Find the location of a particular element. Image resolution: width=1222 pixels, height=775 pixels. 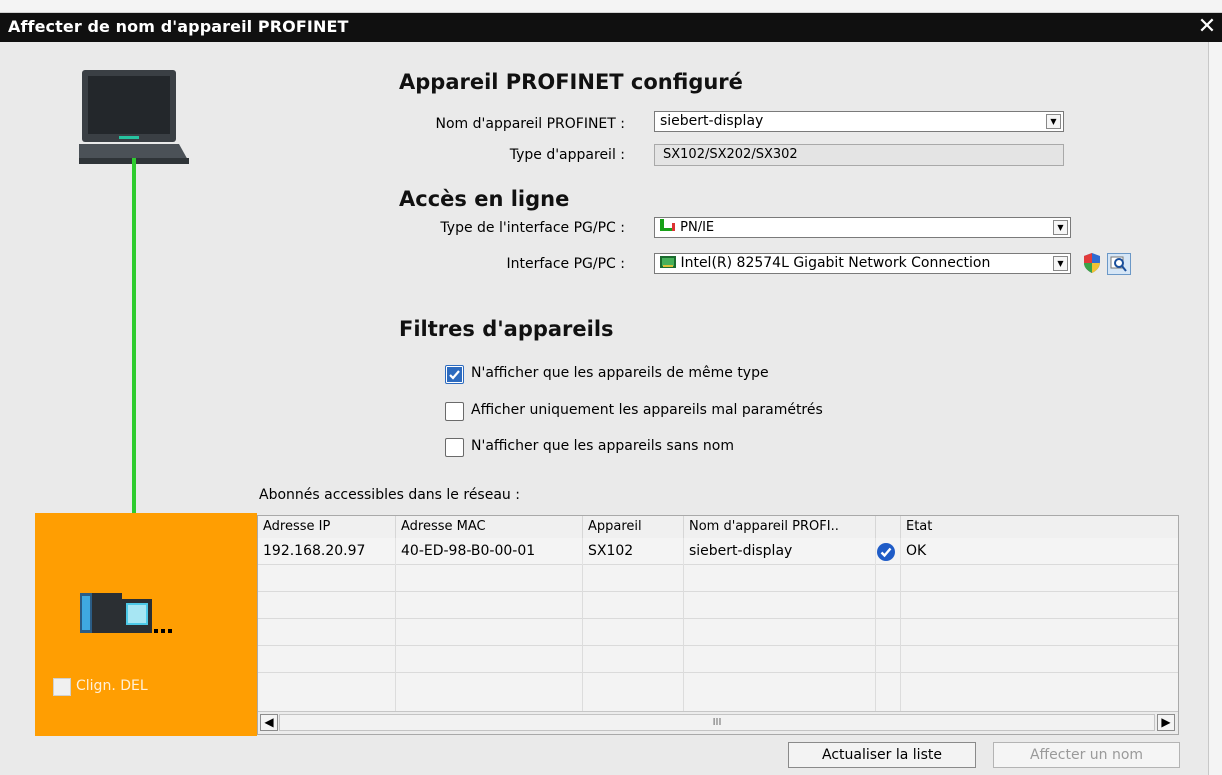

column-header-ip: Adresse IP is located at coordinates (327, 527).